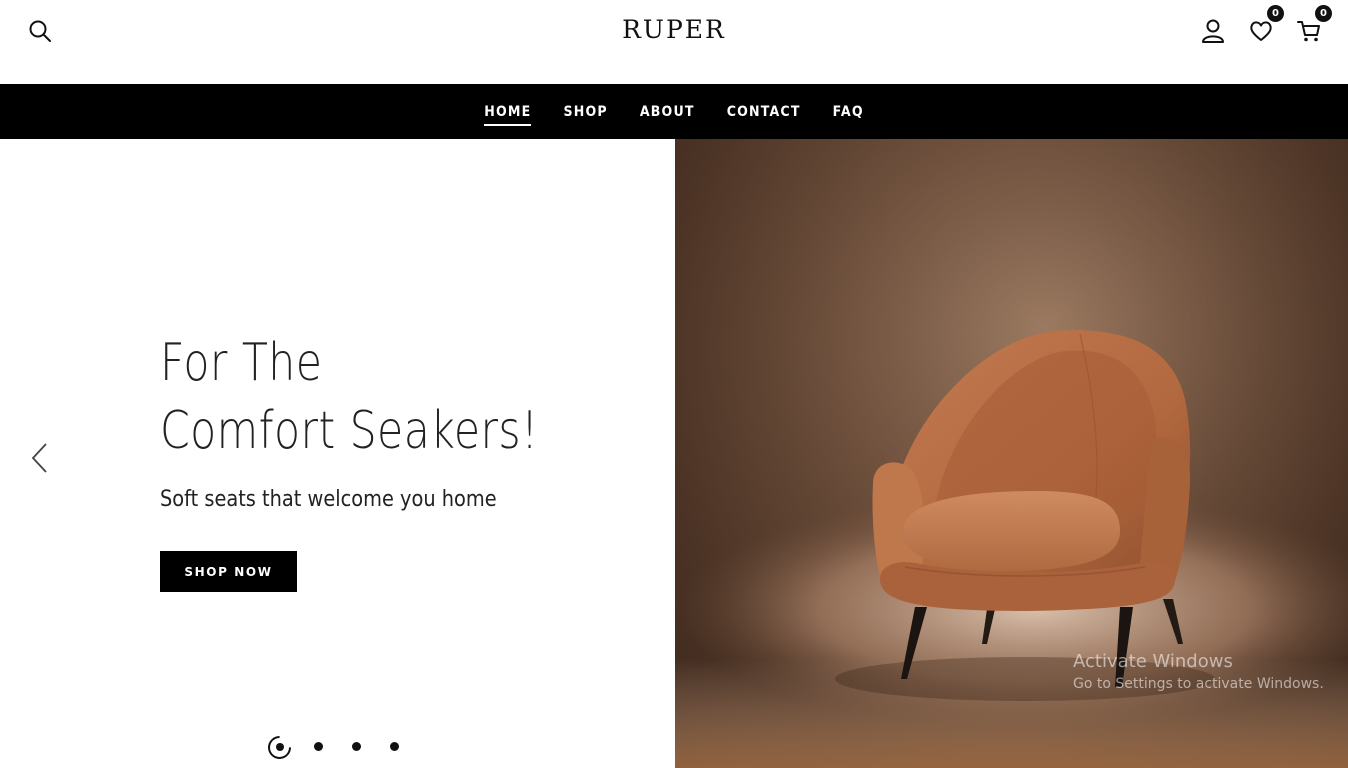  Describe the element at coordinates (357, 397) in the screenshot. I see `hero-title: For The Comfort Seakers!` at that location.